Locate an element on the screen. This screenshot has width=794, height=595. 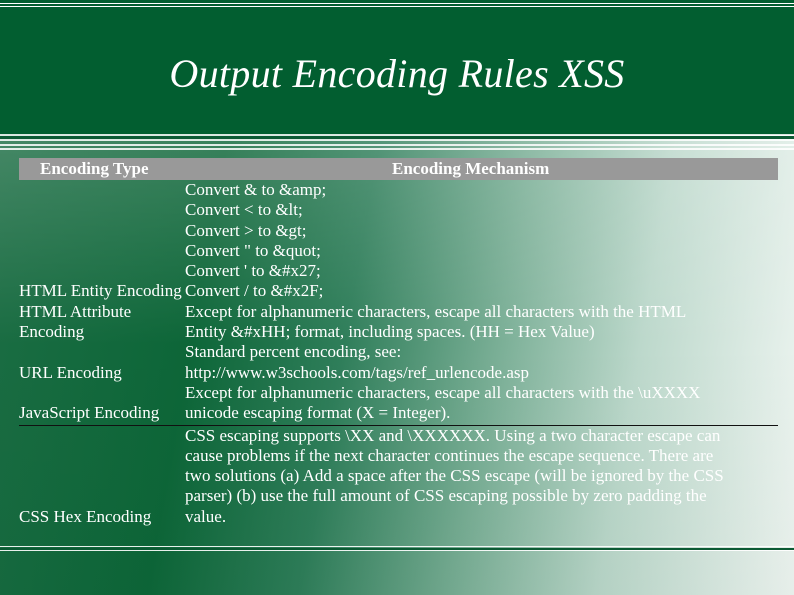
mechanism-line: unicode escaping format (X = Integer). is located at coordinates (318, 413).